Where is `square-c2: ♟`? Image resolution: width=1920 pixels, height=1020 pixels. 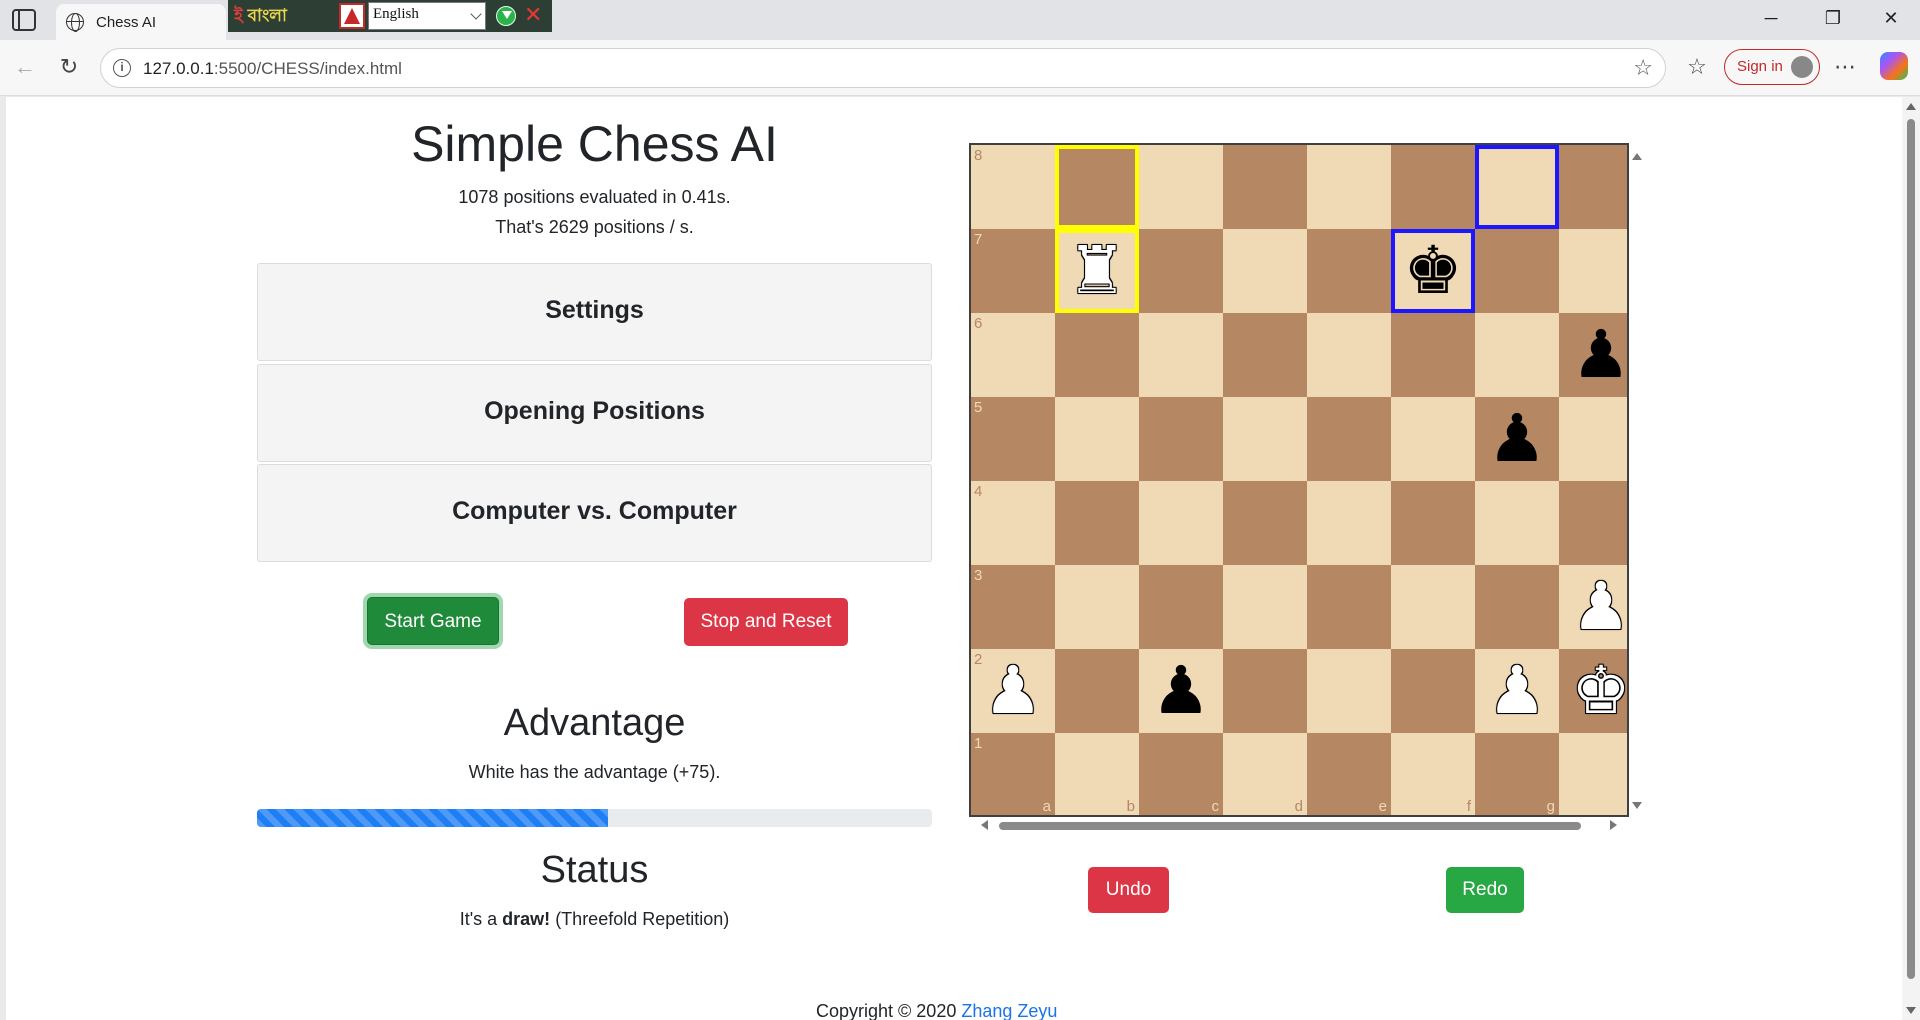 square-c2: ♟ is located at coordinates (1181, 691).